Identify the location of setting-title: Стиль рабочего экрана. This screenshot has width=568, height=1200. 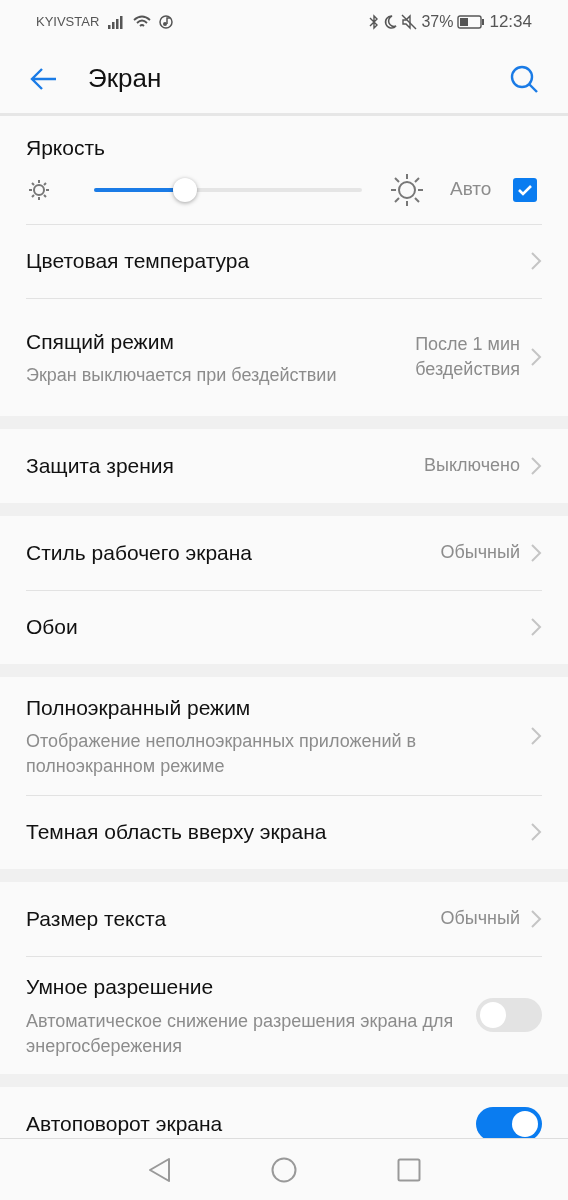
(140, 552).